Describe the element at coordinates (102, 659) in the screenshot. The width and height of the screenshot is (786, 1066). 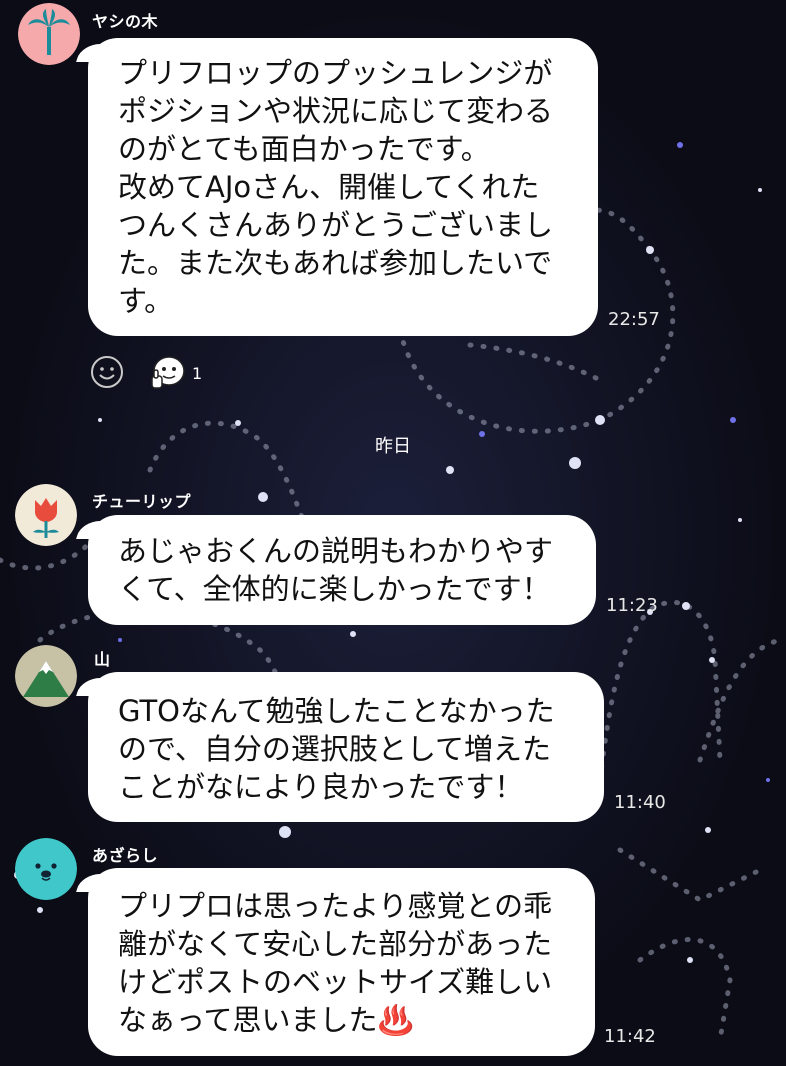
I see `sender-name: 山` at that location.